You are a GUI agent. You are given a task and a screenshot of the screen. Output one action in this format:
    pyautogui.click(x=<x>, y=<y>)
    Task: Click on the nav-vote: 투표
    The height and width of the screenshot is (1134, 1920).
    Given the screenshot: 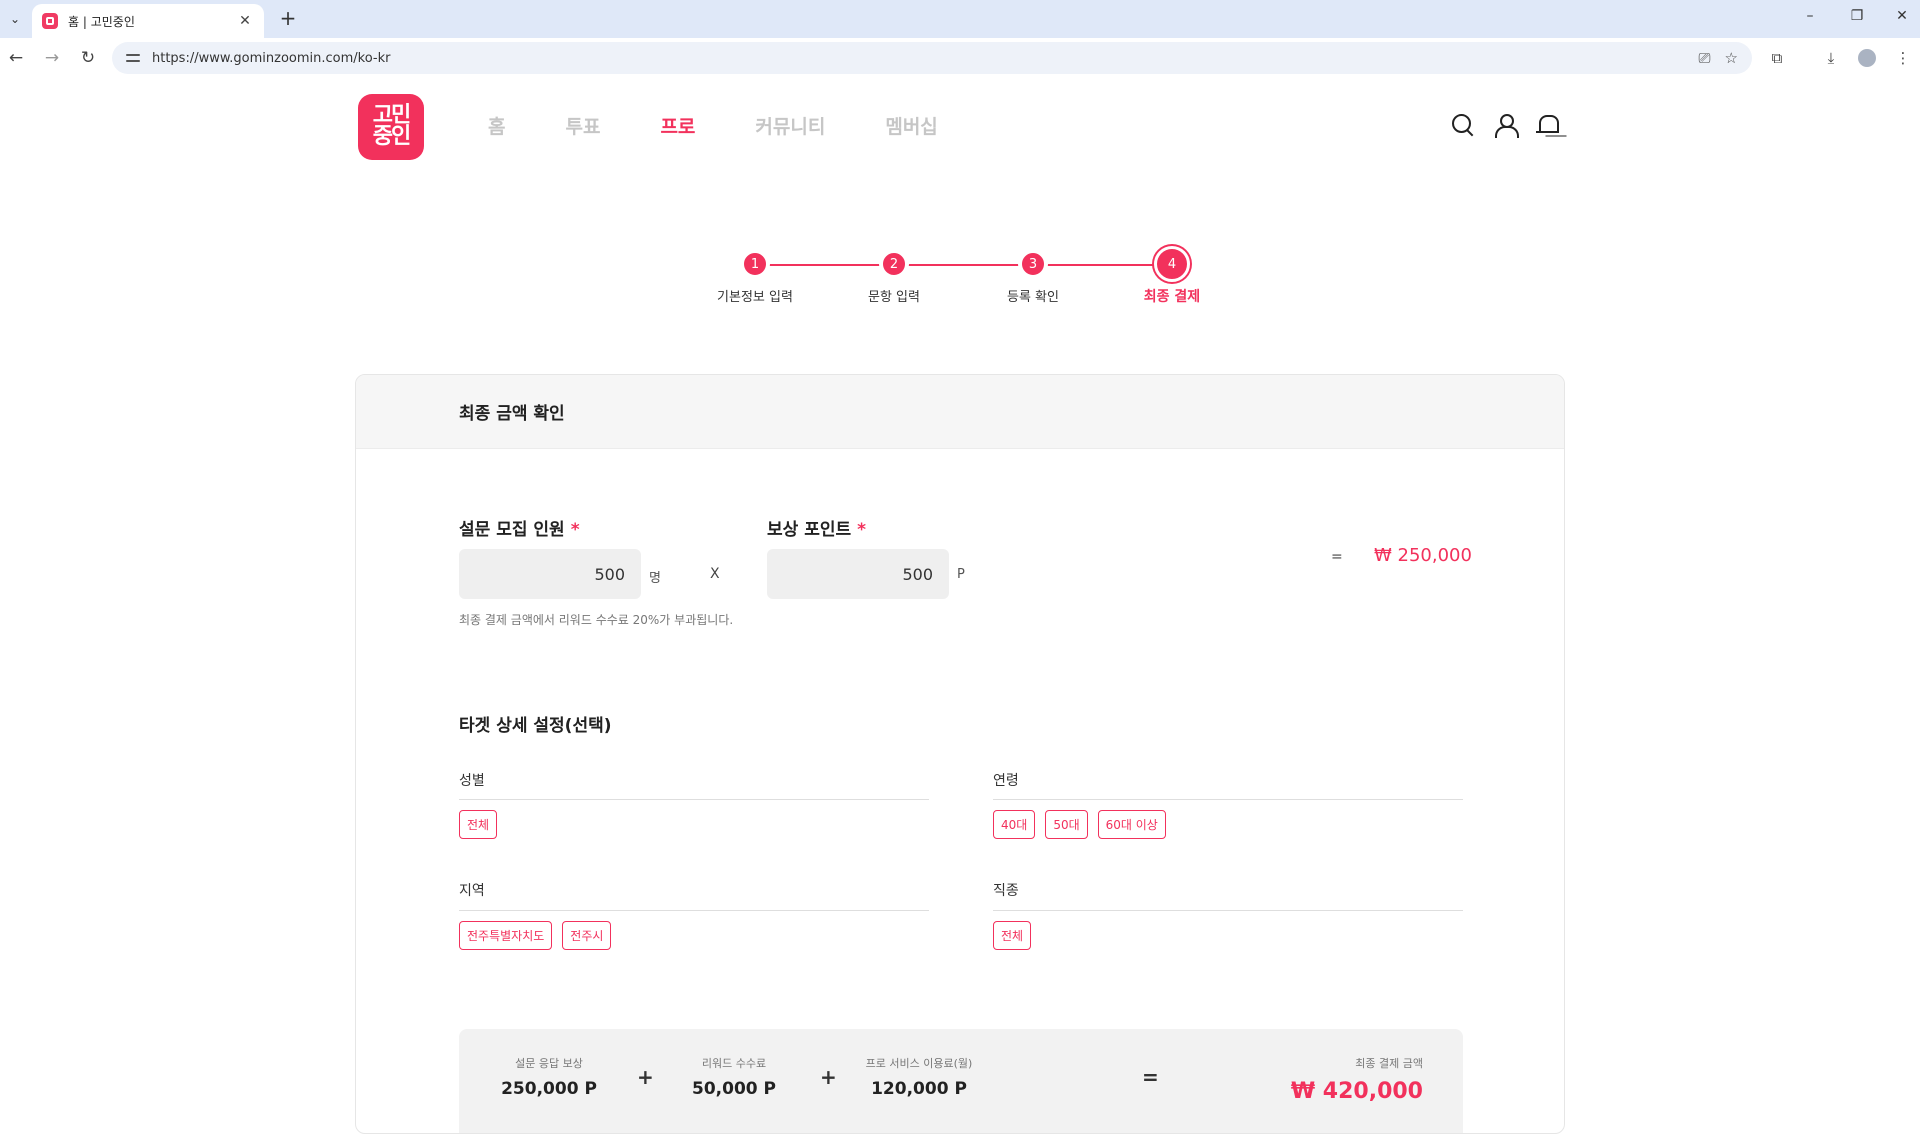 What is the action you would take?
    pyautogui.click(x=582, y=125)
    